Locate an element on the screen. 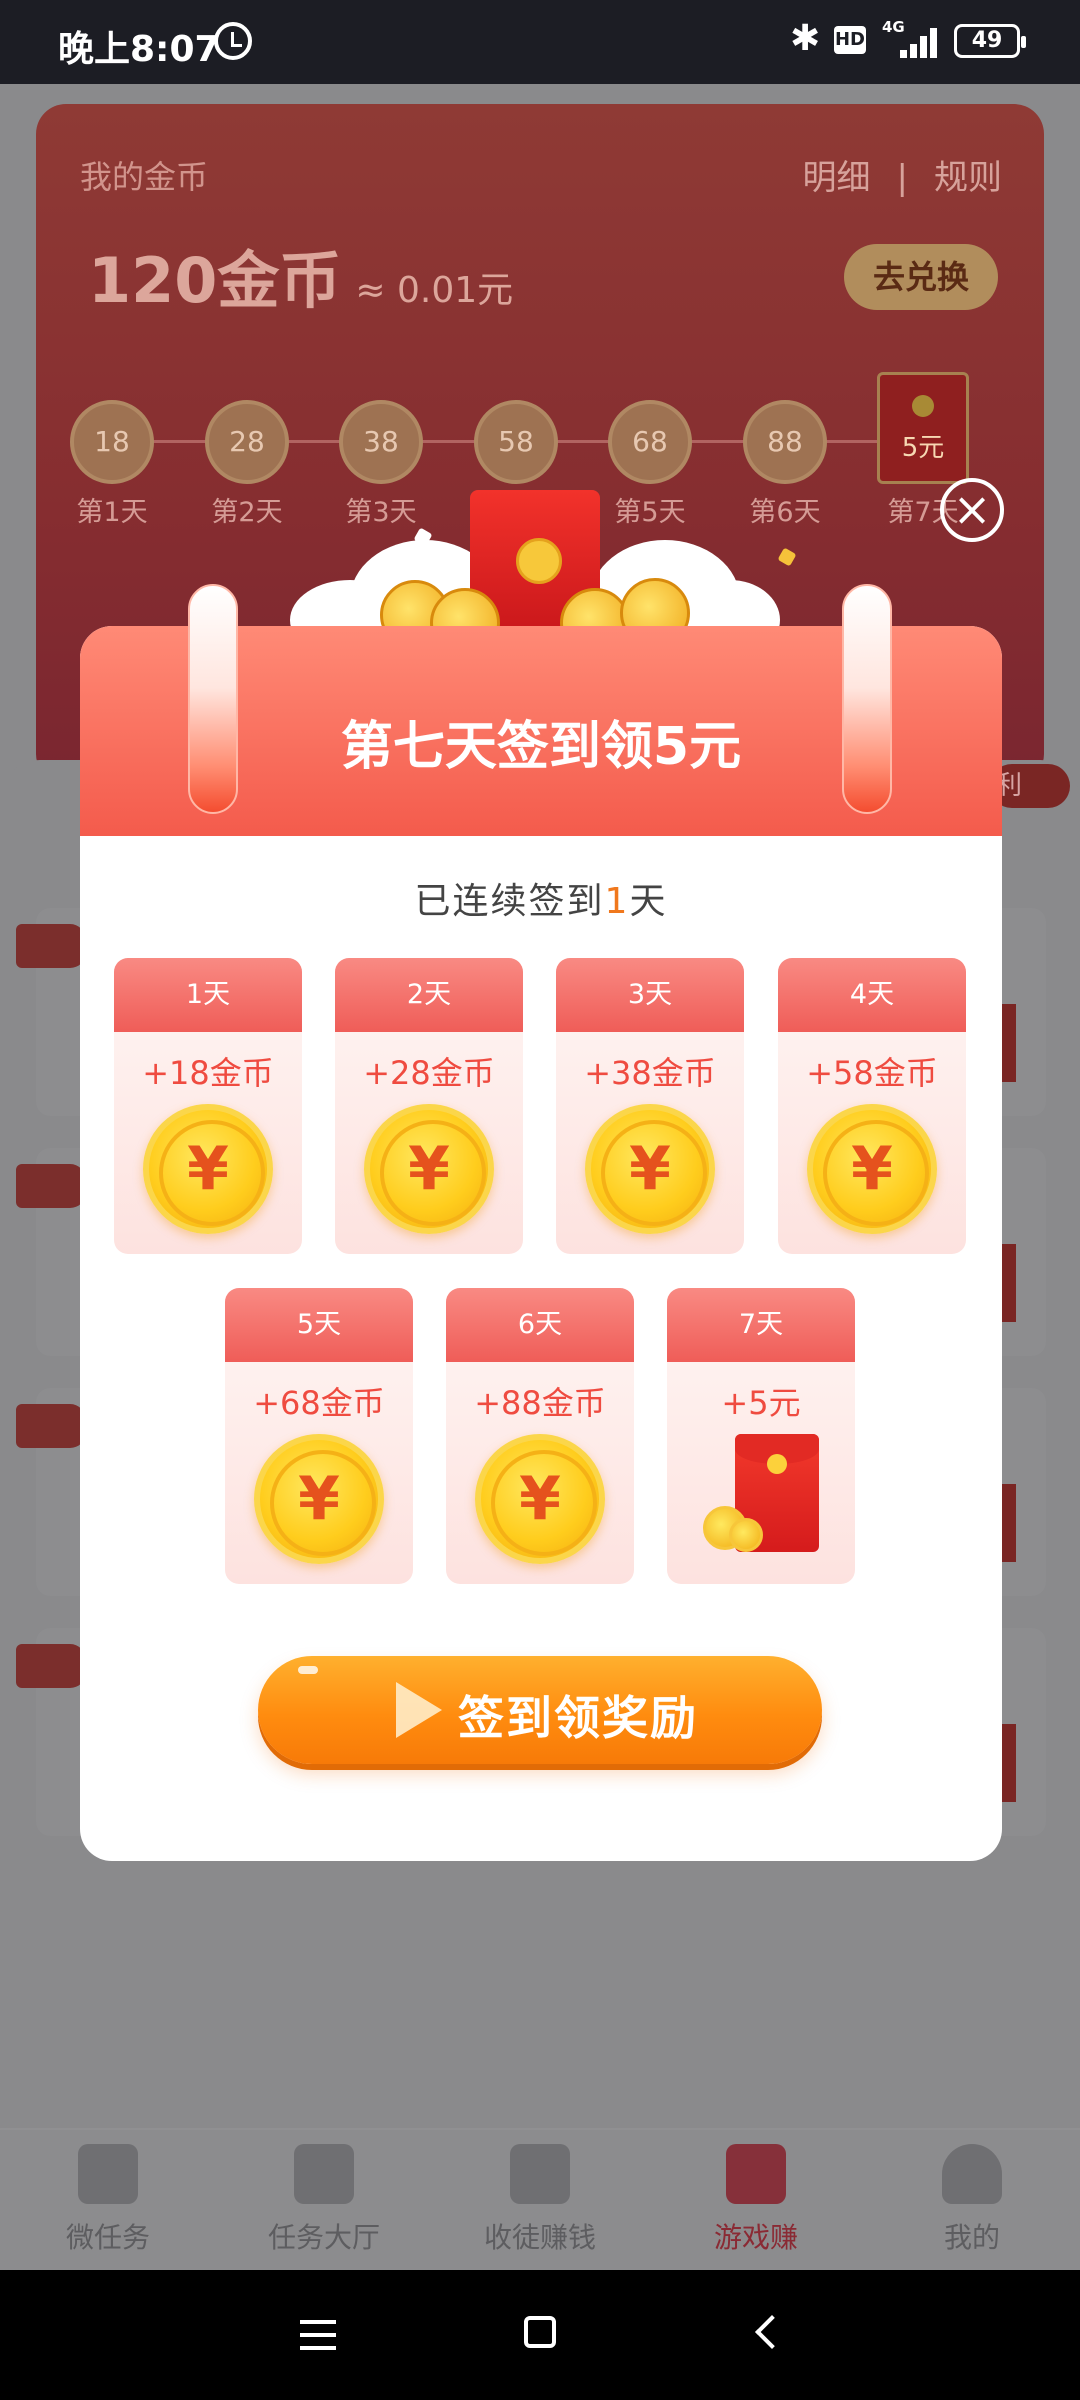 This screenshot has width=1080, height=2400. day-card-reward: +5元 is located at coordinates (761, 1403).